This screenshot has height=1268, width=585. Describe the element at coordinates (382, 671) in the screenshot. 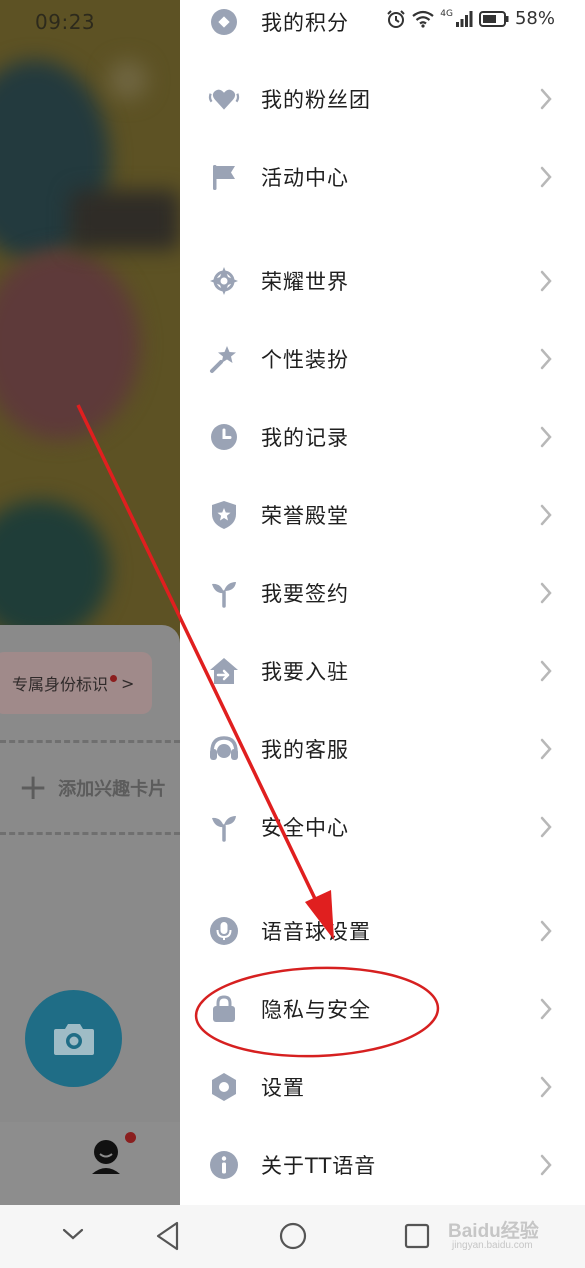

I see `menu-item-settle-in: 我要入驻` at that location.